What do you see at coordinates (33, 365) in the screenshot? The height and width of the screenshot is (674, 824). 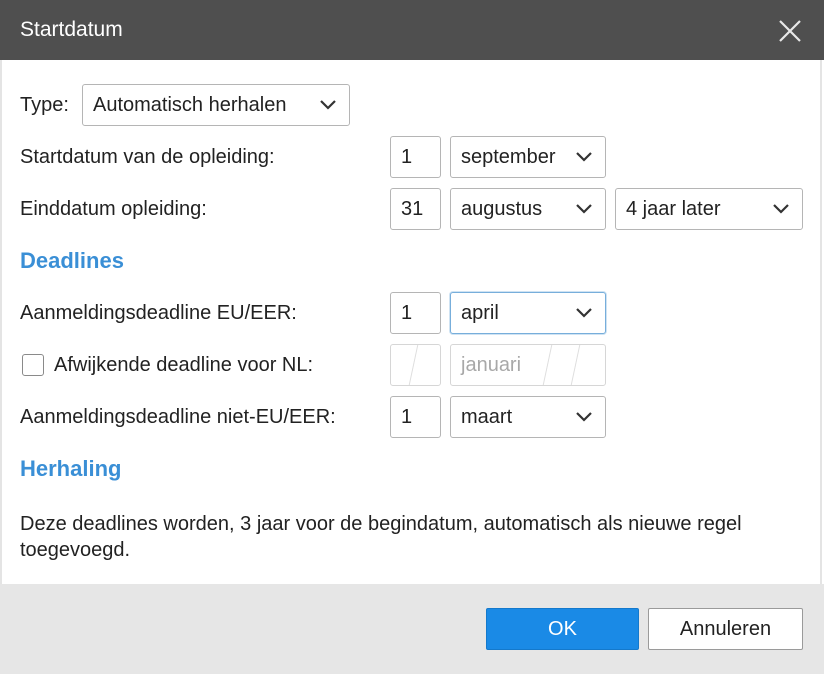 I see `nl-deadline-checkbox` at bounding box center [33, 365].